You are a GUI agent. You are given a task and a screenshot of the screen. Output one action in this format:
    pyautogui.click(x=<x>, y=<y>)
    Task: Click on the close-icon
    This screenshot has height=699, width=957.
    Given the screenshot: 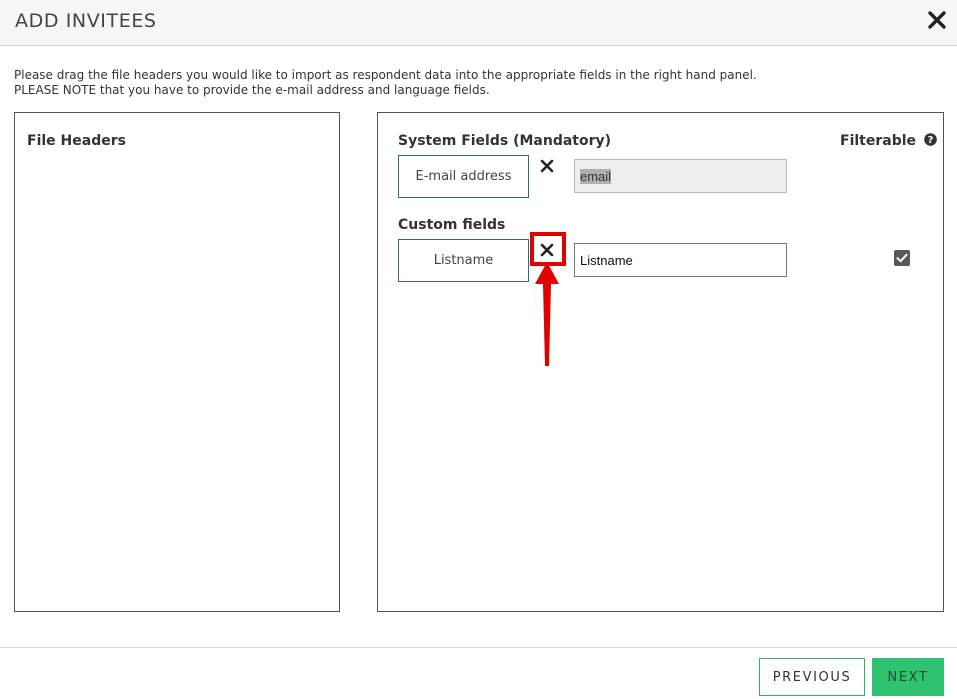 What is the action you would take?
    pyautogui.click(x=937, y=20)
    